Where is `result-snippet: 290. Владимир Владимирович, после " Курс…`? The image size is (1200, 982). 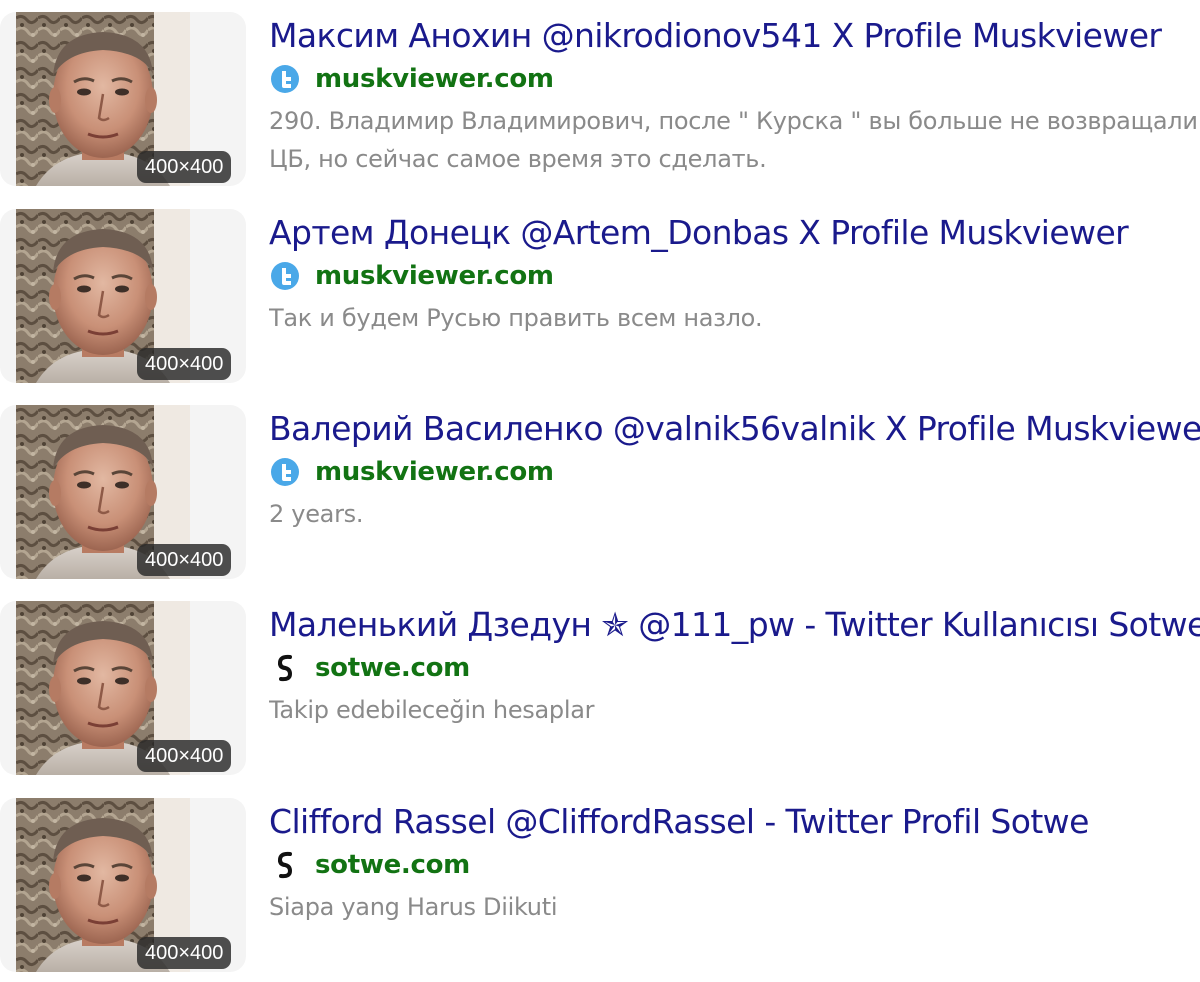 result-snippet: 290. Владимир Владимирович, после " Курс… is located at coordinates (734, 140).